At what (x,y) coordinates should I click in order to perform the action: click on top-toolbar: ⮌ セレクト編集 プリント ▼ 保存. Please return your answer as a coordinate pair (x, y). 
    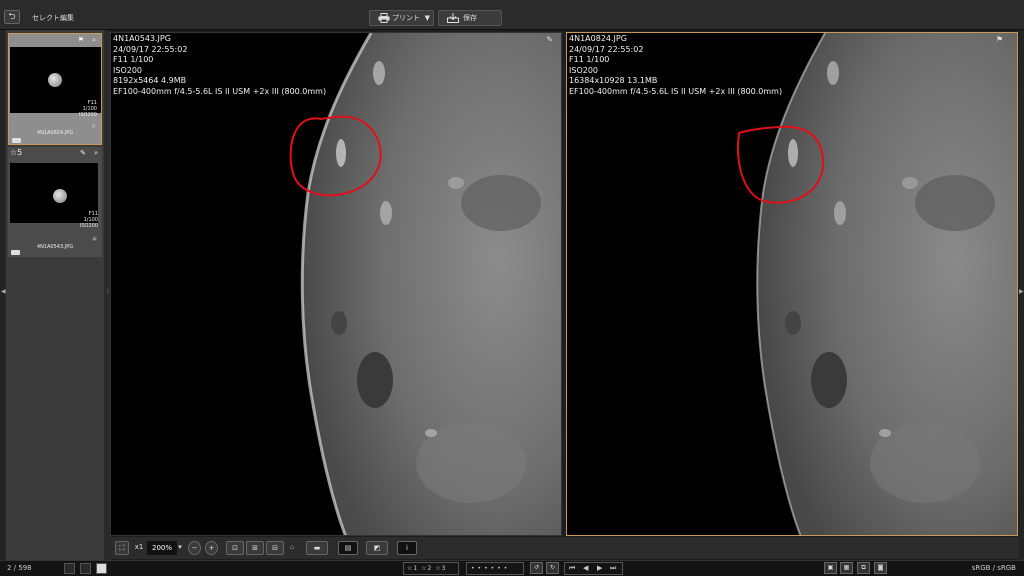
    Looking at the image, I should click on (512, 15).